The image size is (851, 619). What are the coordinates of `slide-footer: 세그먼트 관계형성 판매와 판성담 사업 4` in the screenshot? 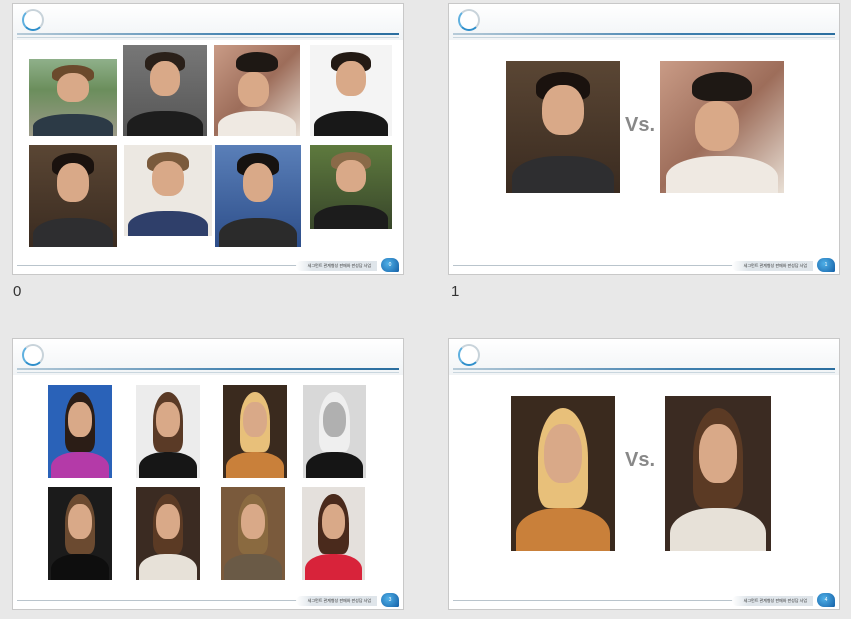 It's located at (644, 601).